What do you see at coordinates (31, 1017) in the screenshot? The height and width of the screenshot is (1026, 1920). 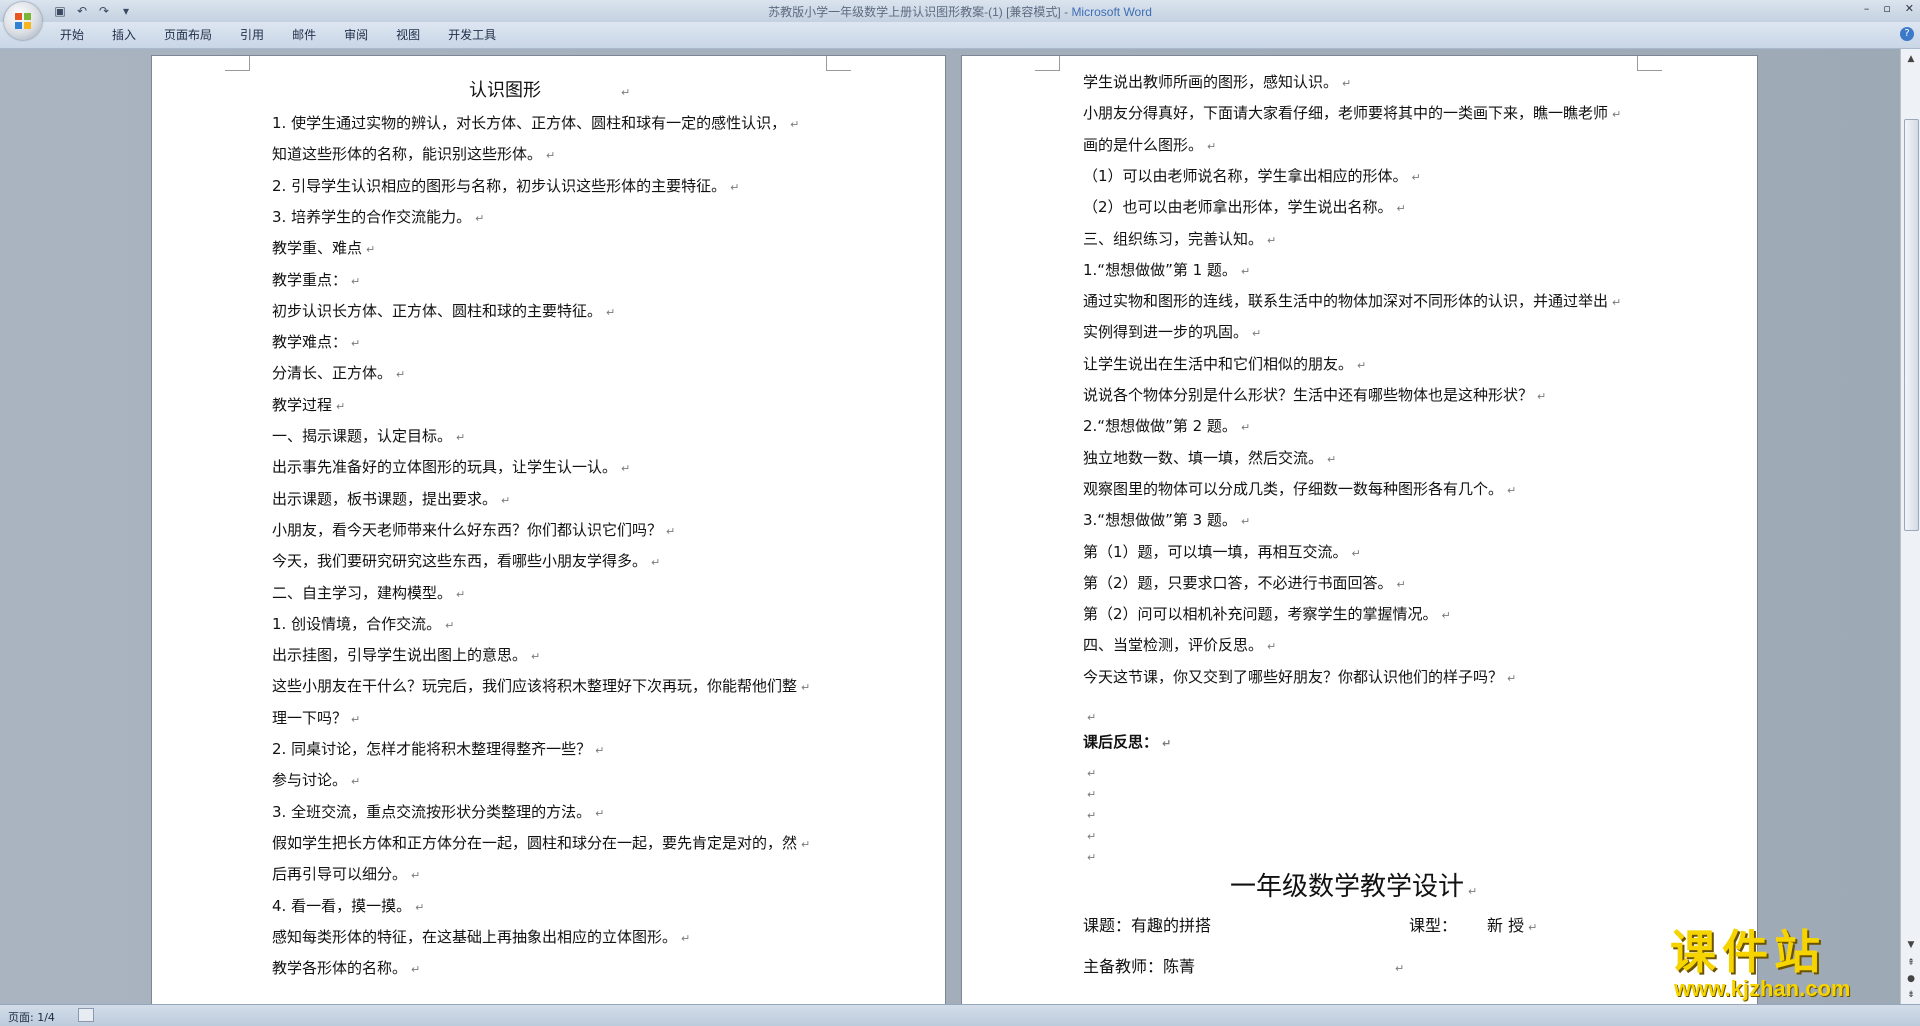 I see `page-indicator: 页面: 1/4` at bounding box center [31, 1017].